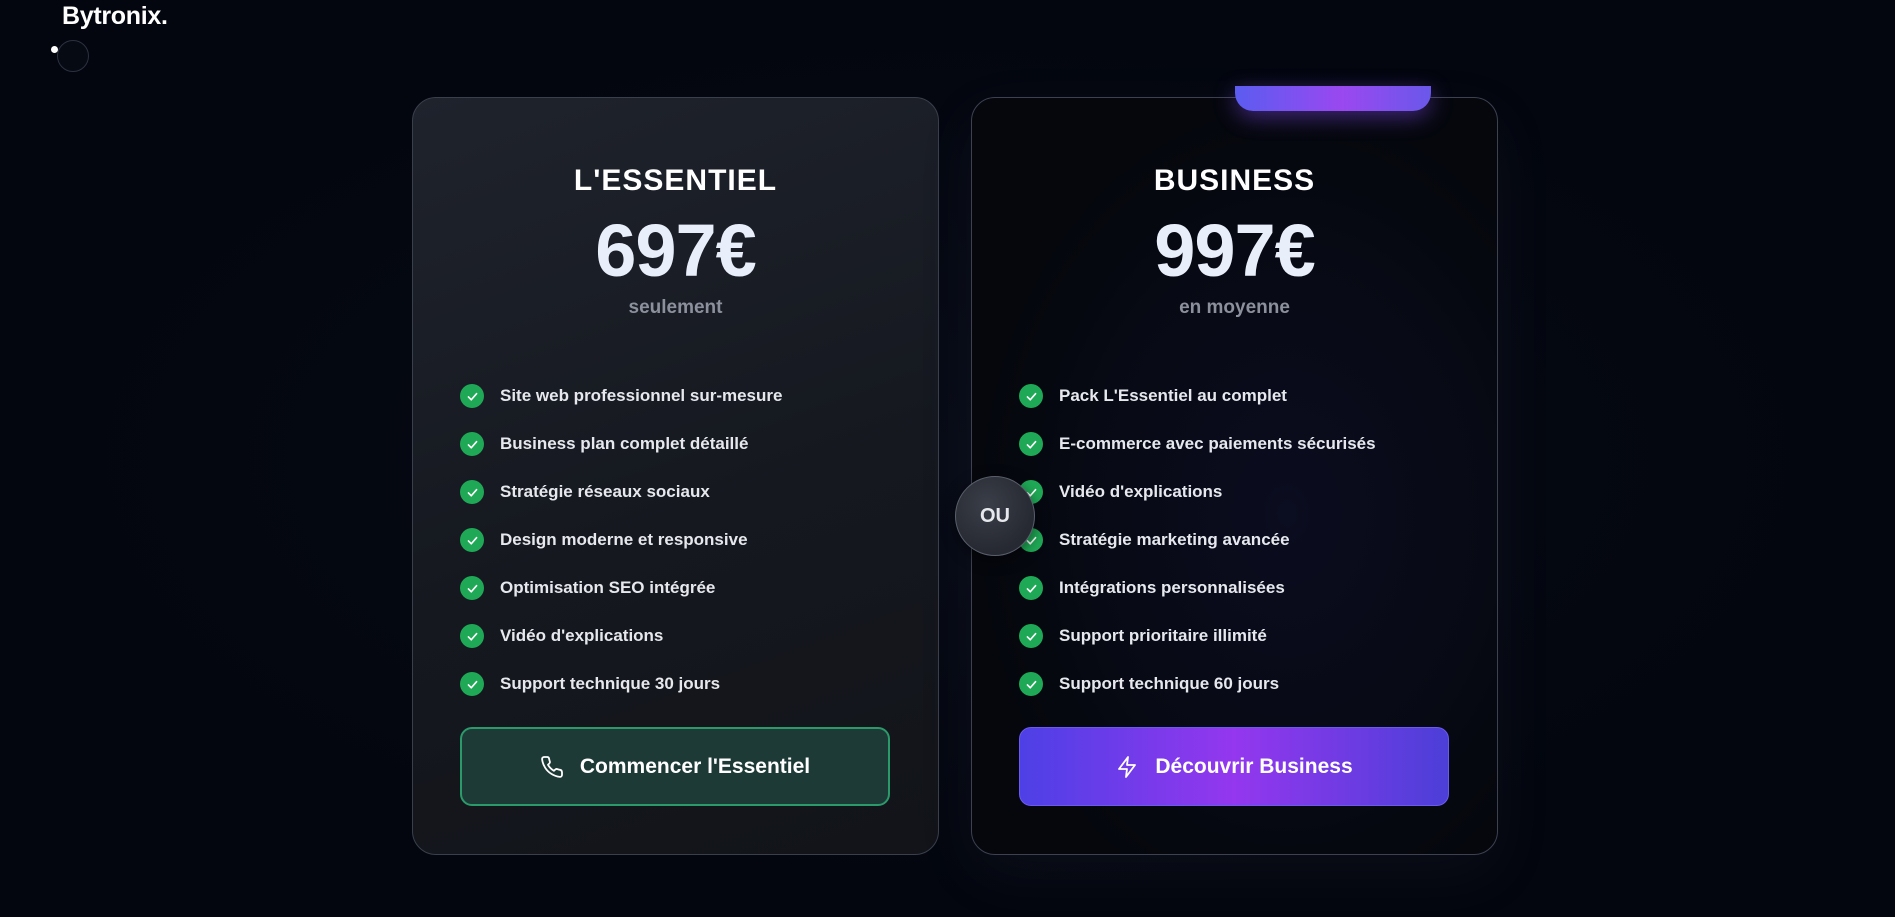  I want to click on discover-business-button: Découvrir Business, so click(1234, 766).